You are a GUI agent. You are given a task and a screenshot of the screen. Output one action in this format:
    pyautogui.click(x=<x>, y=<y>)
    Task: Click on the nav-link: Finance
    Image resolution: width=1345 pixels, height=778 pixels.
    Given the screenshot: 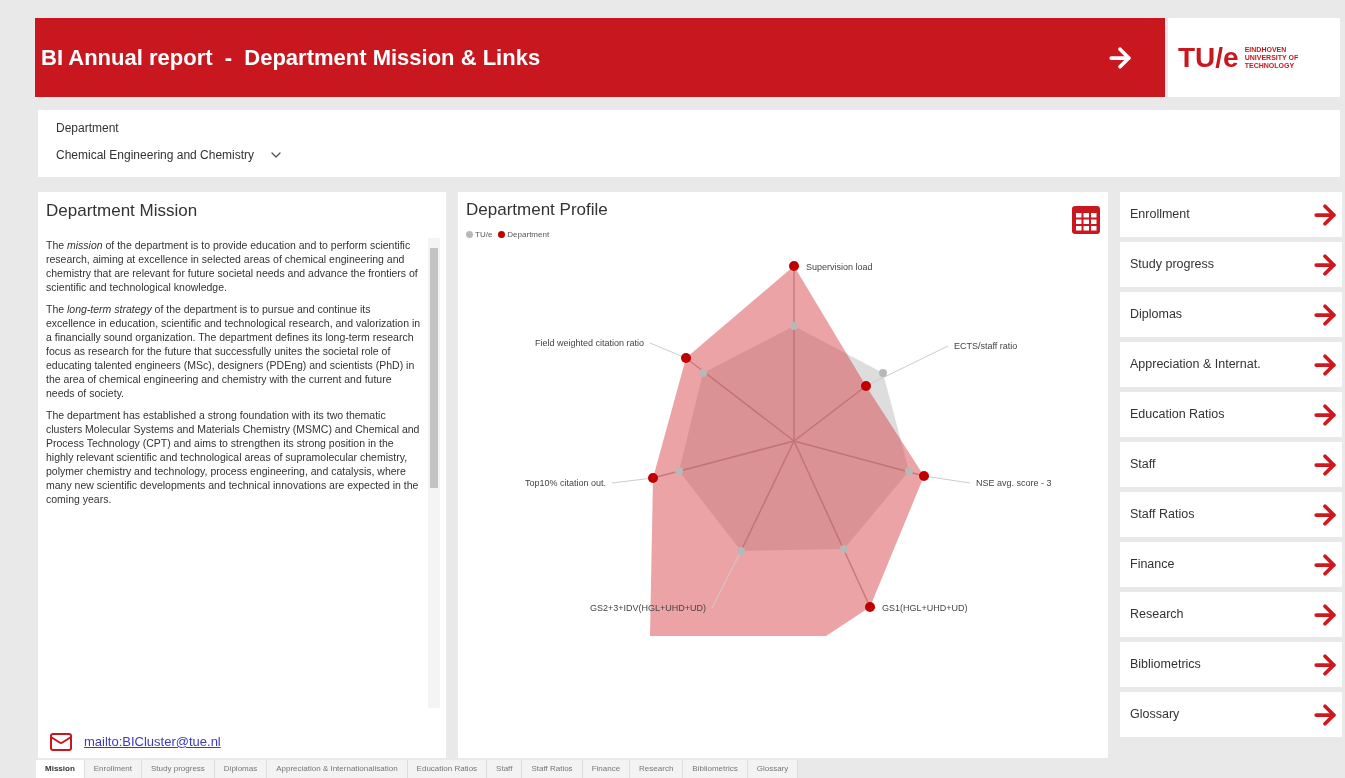 What is the action you would take?
    pyautogui.click(x=1231, y=564)
    